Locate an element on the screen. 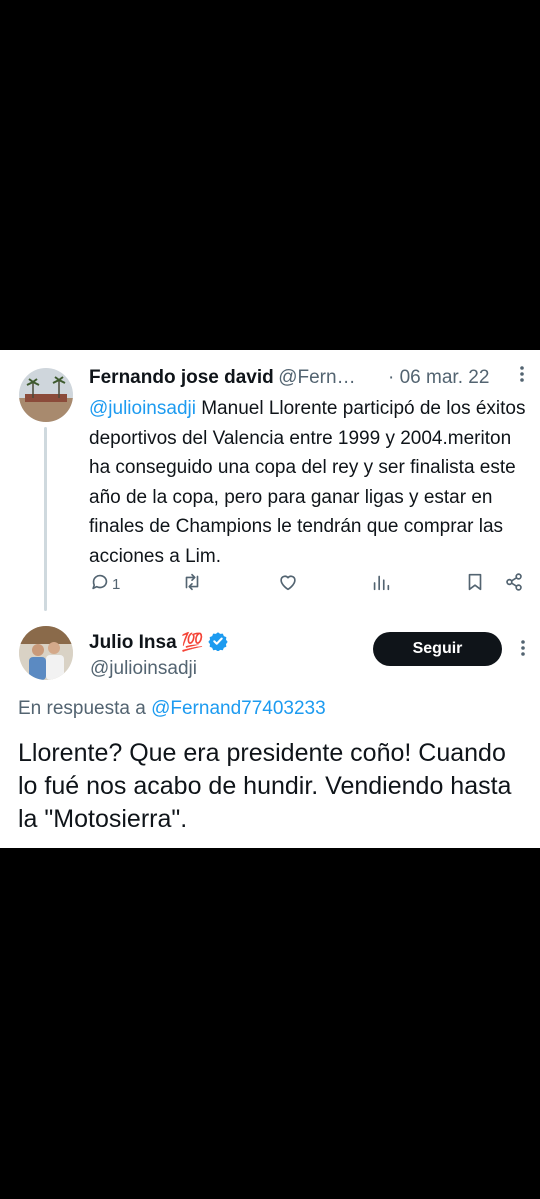 This screenshot has width=540, height=1199. share-button is located at coordinates (514, 584).